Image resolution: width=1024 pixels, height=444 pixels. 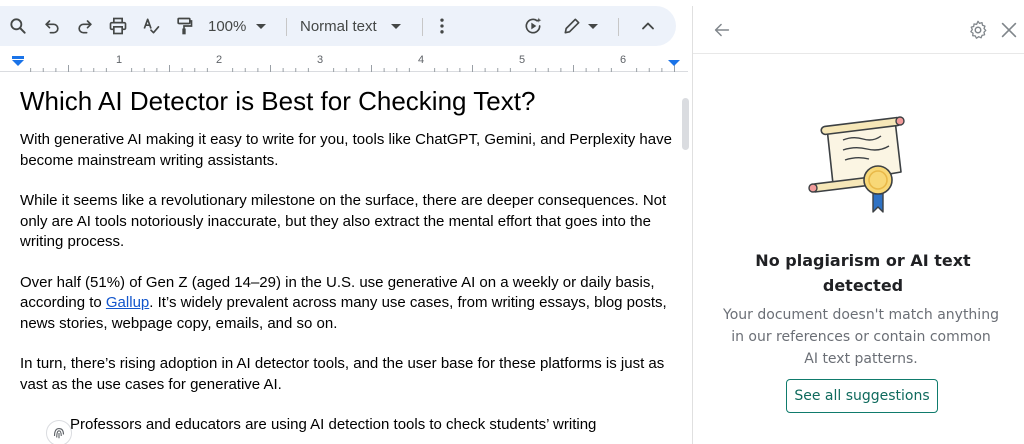 What do you see at coordinates (18, 26) in the screenshot?
I see `search-icon` at bounding box center [18, 26].